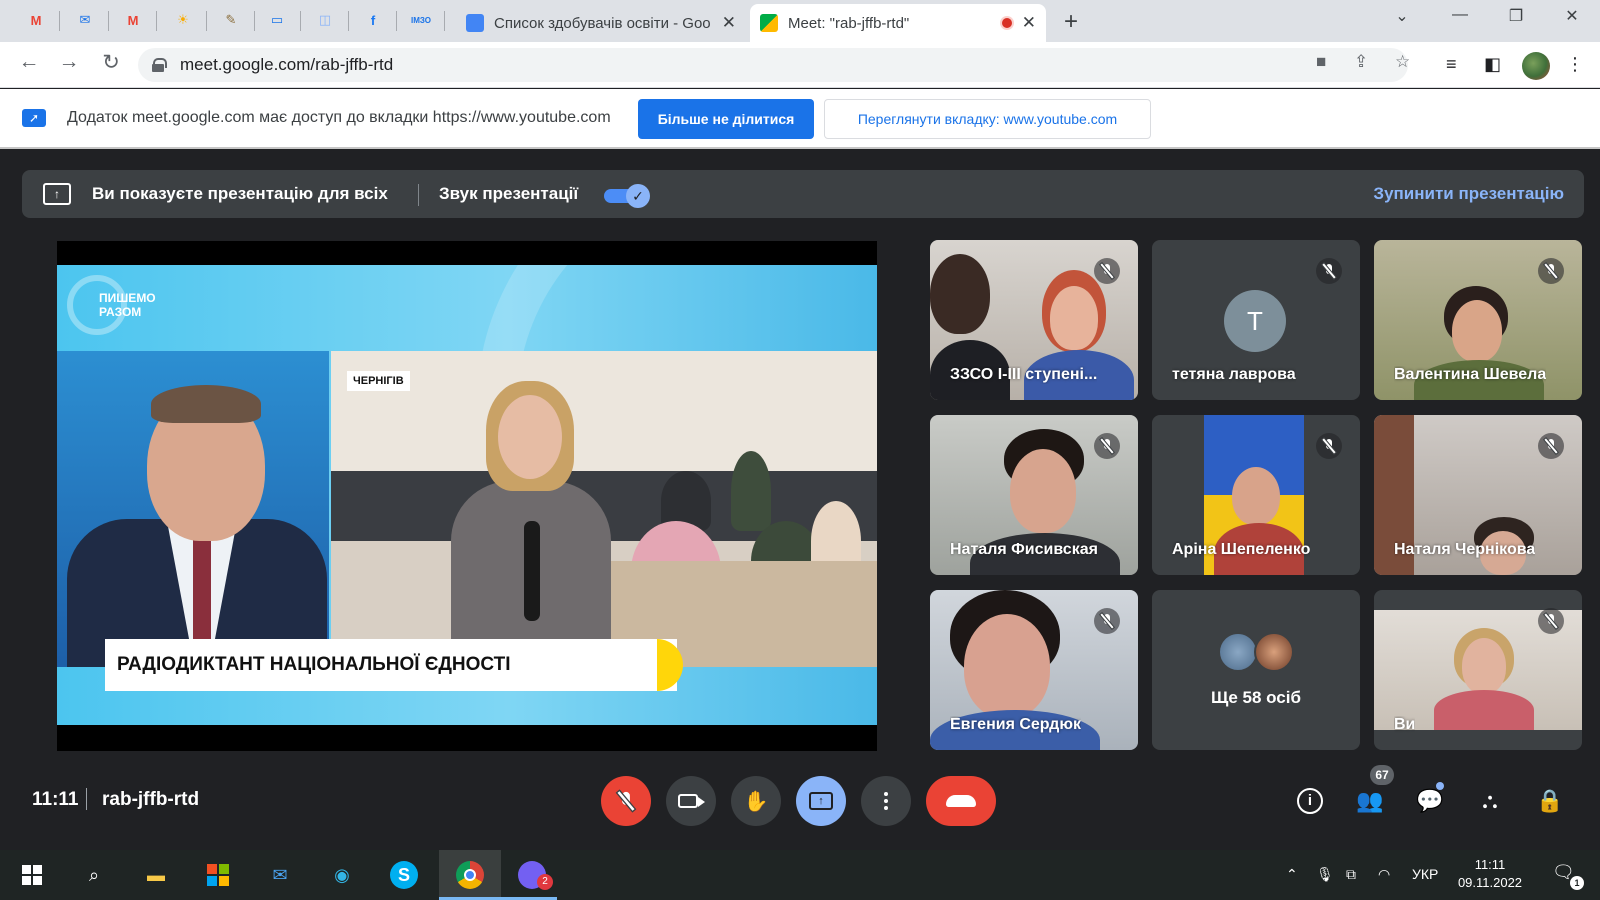  What do you see at coordinates (183, 20) in the screenshot?
I see `sun-icon: ☀` at bounding box center [183, 20].